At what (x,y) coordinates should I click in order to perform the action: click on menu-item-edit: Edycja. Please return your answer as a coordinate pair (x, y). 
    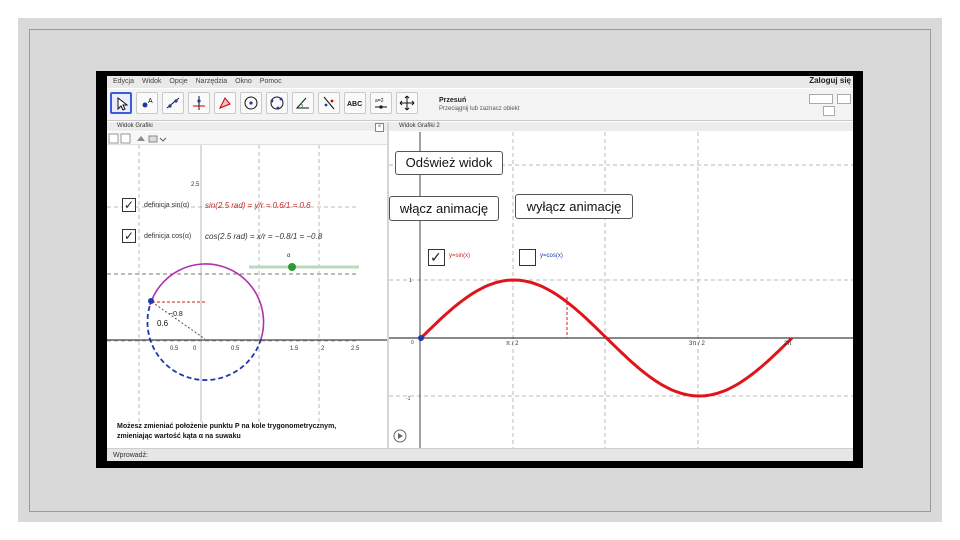
    Looking at the image, I should click on (123, 82).